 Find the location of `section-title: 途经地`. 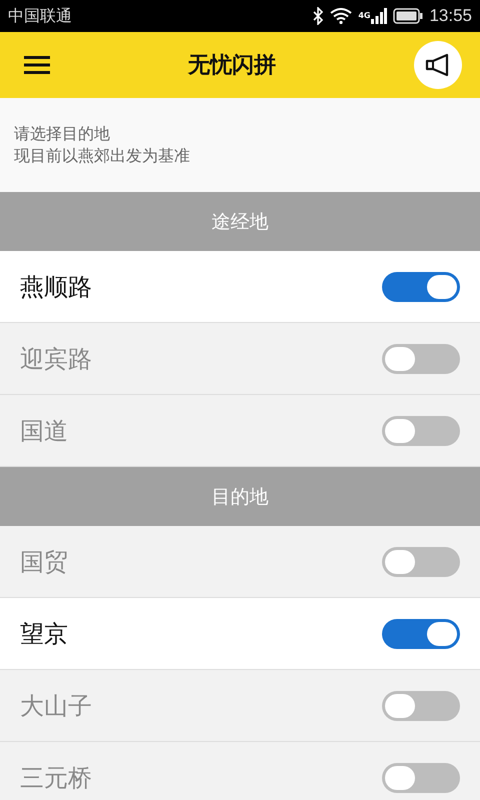

section-title: 途经地 is located at coordinates (240, 222).